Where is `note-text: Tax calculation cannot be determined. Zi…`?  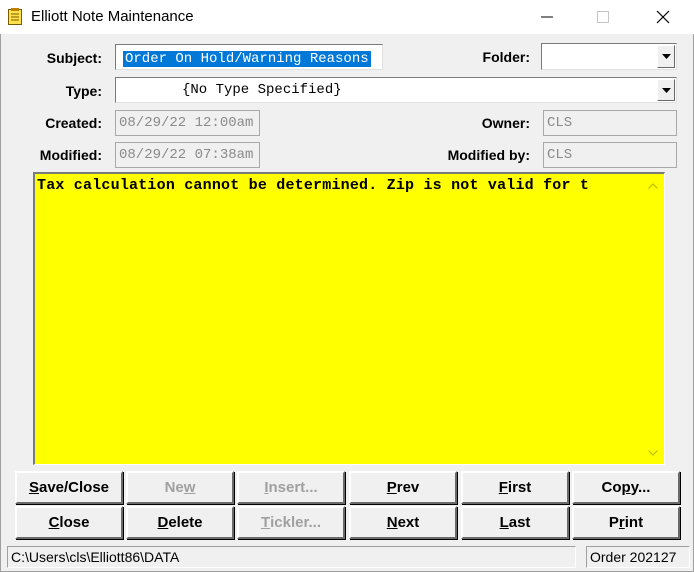
note-text: Tax calculation cannot be determined. Zi… is located at coordinates (313, 185).